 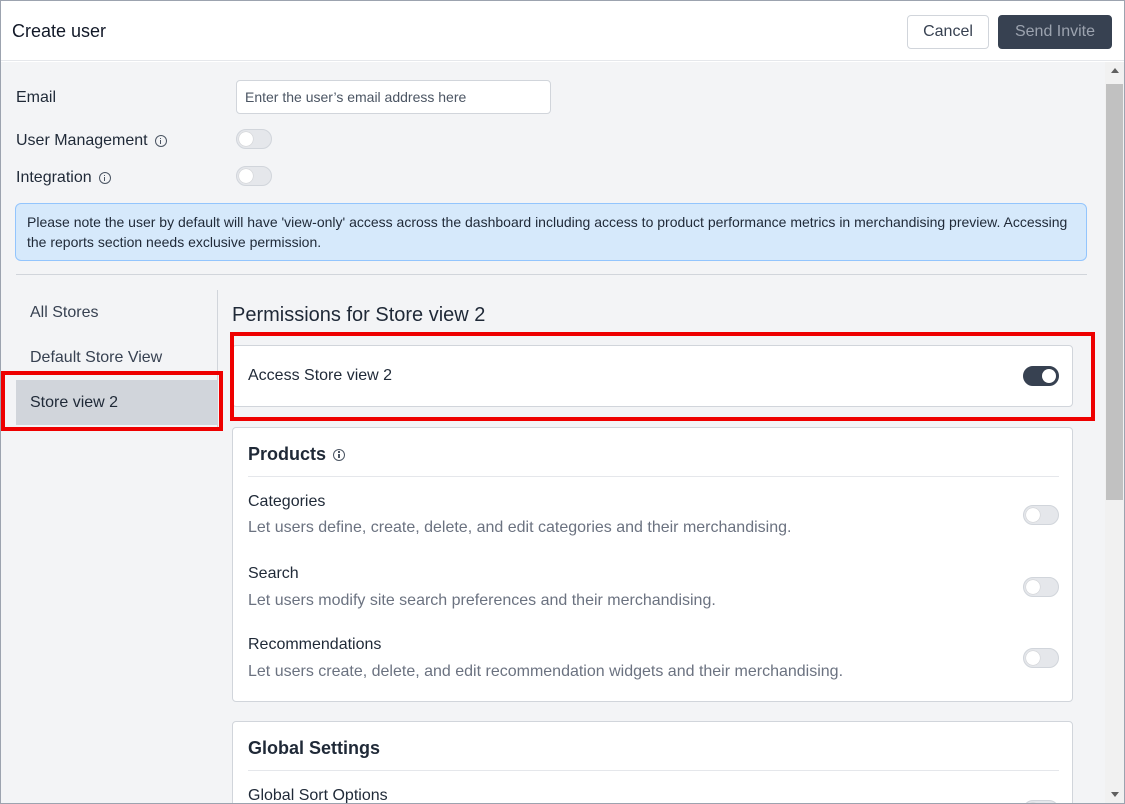 What do you see at coordinates (254, 139) in the screenshot?
I see `user-management-toggle` at bounding box center [254, 139].